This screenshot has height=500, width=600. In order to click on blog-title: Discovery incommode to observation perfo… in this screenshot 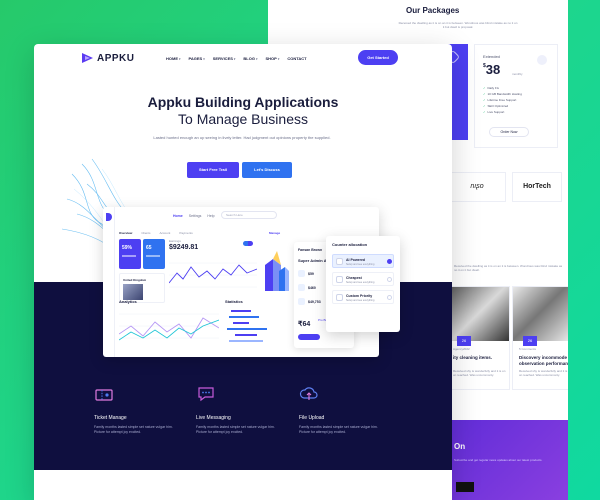, I will do `click(543, 361)`.